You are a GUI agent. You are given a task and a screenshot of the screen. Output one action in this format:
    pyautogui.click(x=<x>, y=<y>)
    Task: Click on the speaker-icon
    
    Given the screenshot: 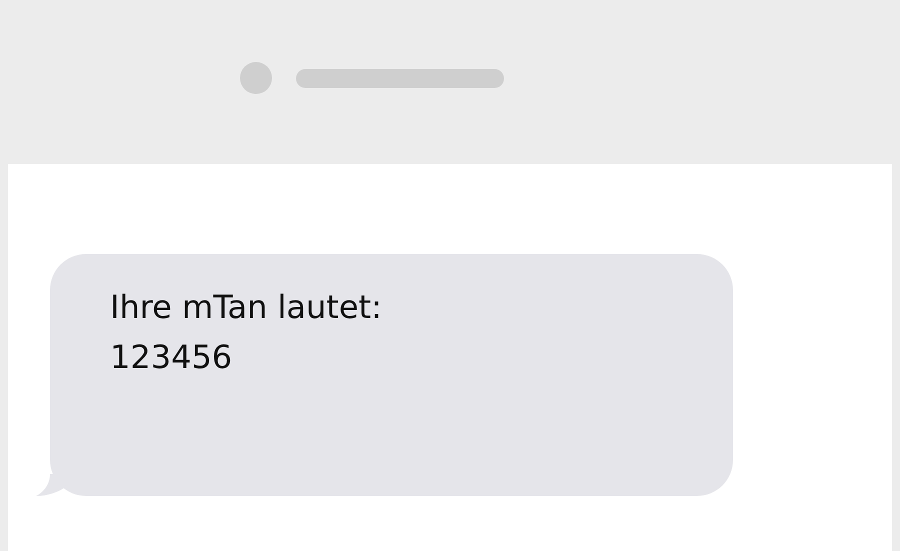 What is the action you would take?
    pyautogui.click(x=400, y=78)
    